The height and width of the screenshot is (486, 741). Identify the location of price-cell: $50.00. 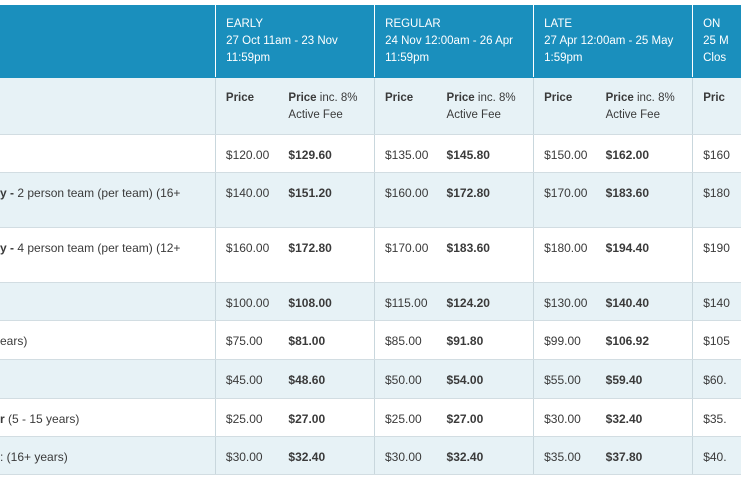
(405, 379).